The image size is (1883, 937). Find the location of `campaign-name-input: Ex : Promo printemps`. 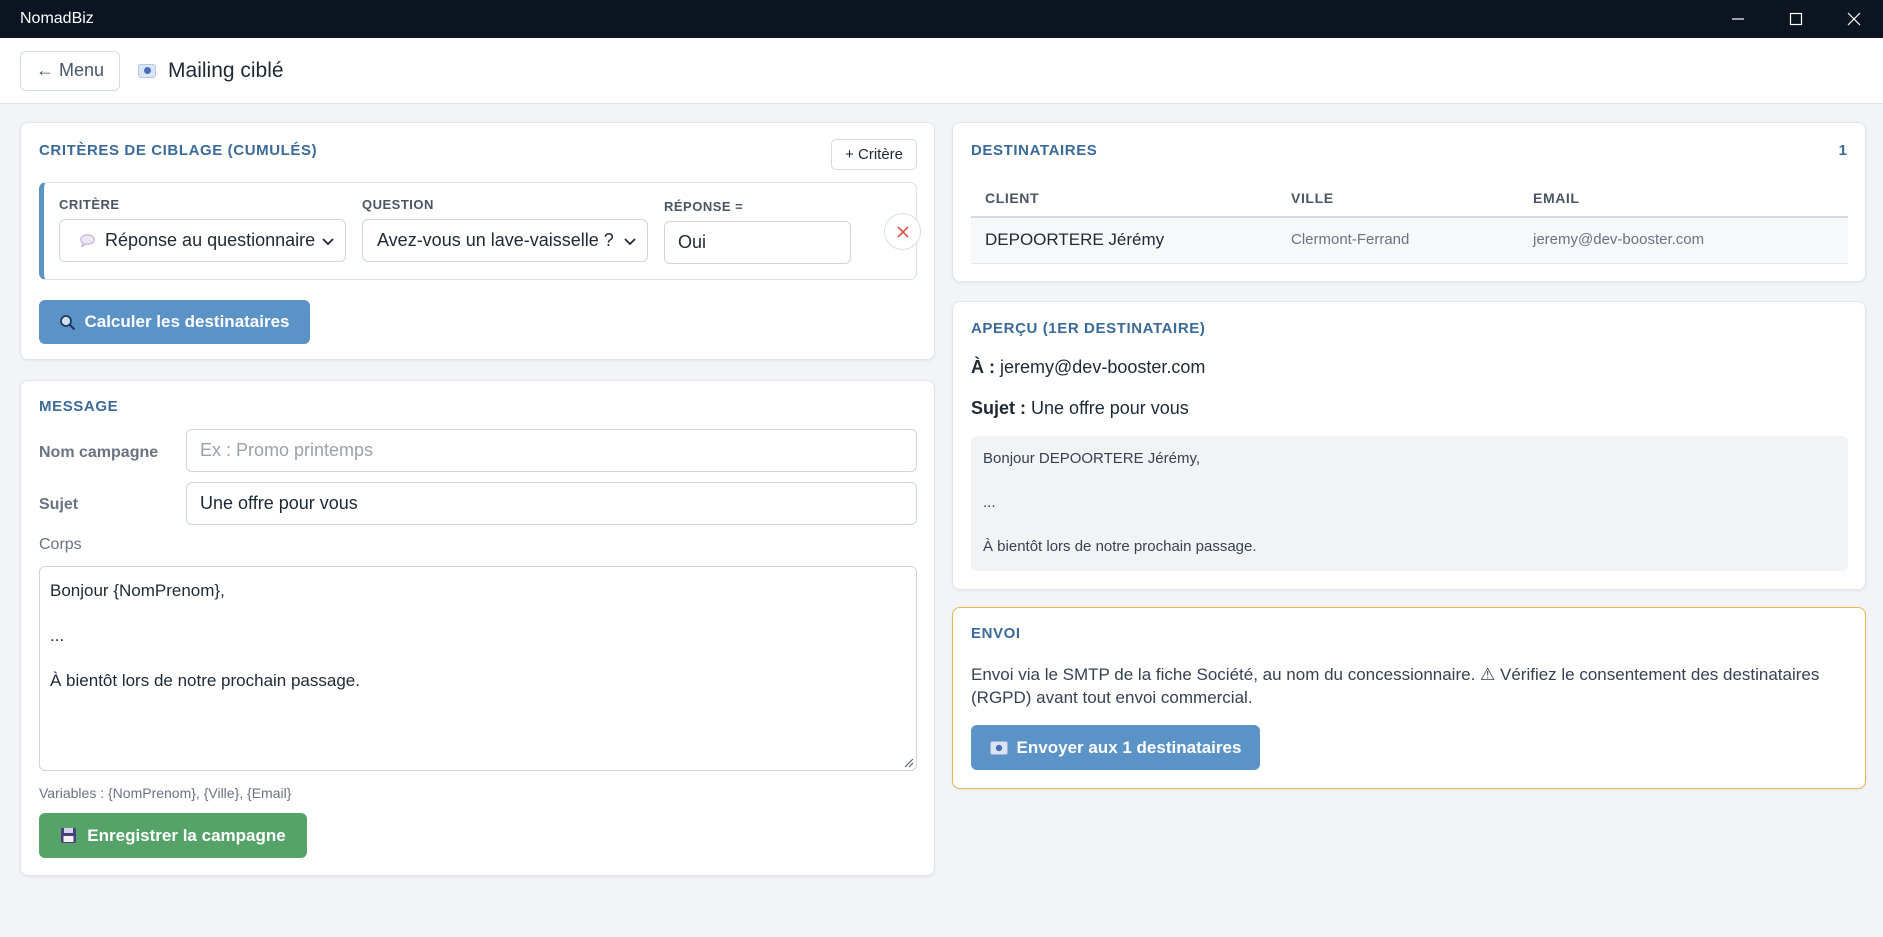

campaign-name-input: Ex : Promo printemps is located at coordinates (551, 450).